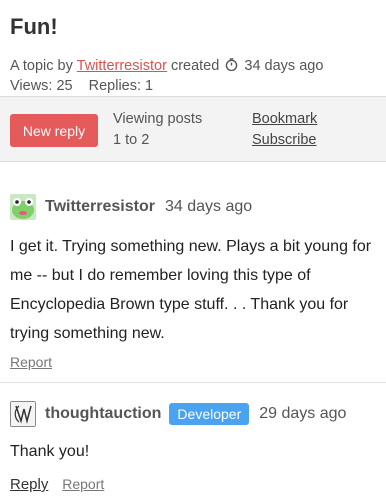  Describe the element at coordinates (122, 66) in the screenshot. I see `author-link: Twitterresistor` at that location.